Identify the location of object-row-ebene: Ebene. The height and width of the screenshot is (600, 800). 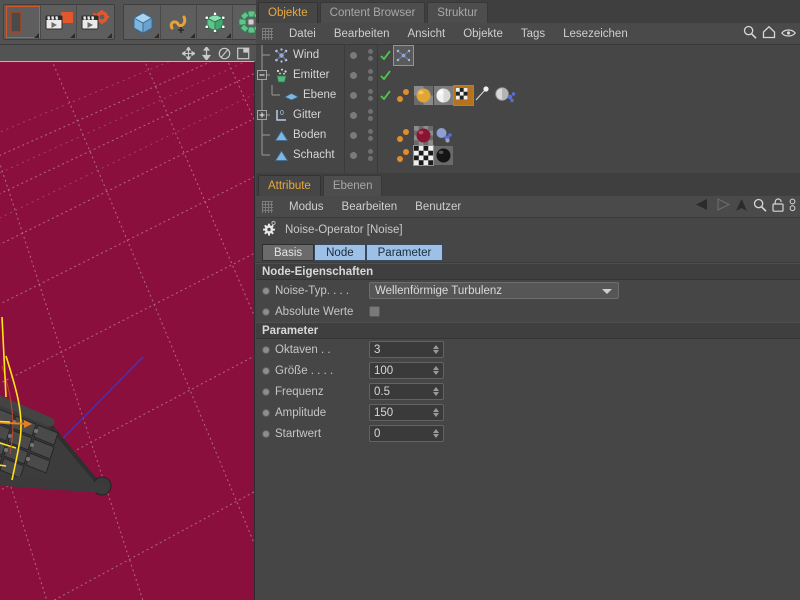
(528, 95).